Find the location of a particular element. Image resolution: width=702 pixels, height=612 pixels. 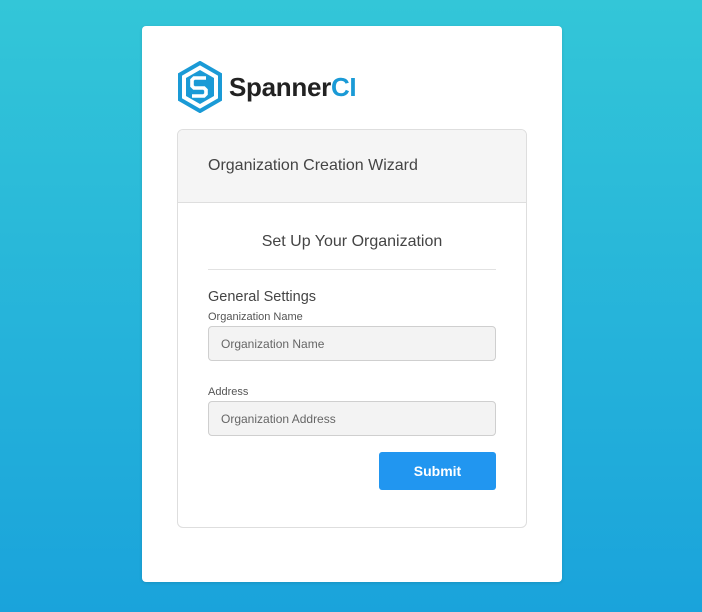

submit-button: Submit is located at coordinates (437, 471).